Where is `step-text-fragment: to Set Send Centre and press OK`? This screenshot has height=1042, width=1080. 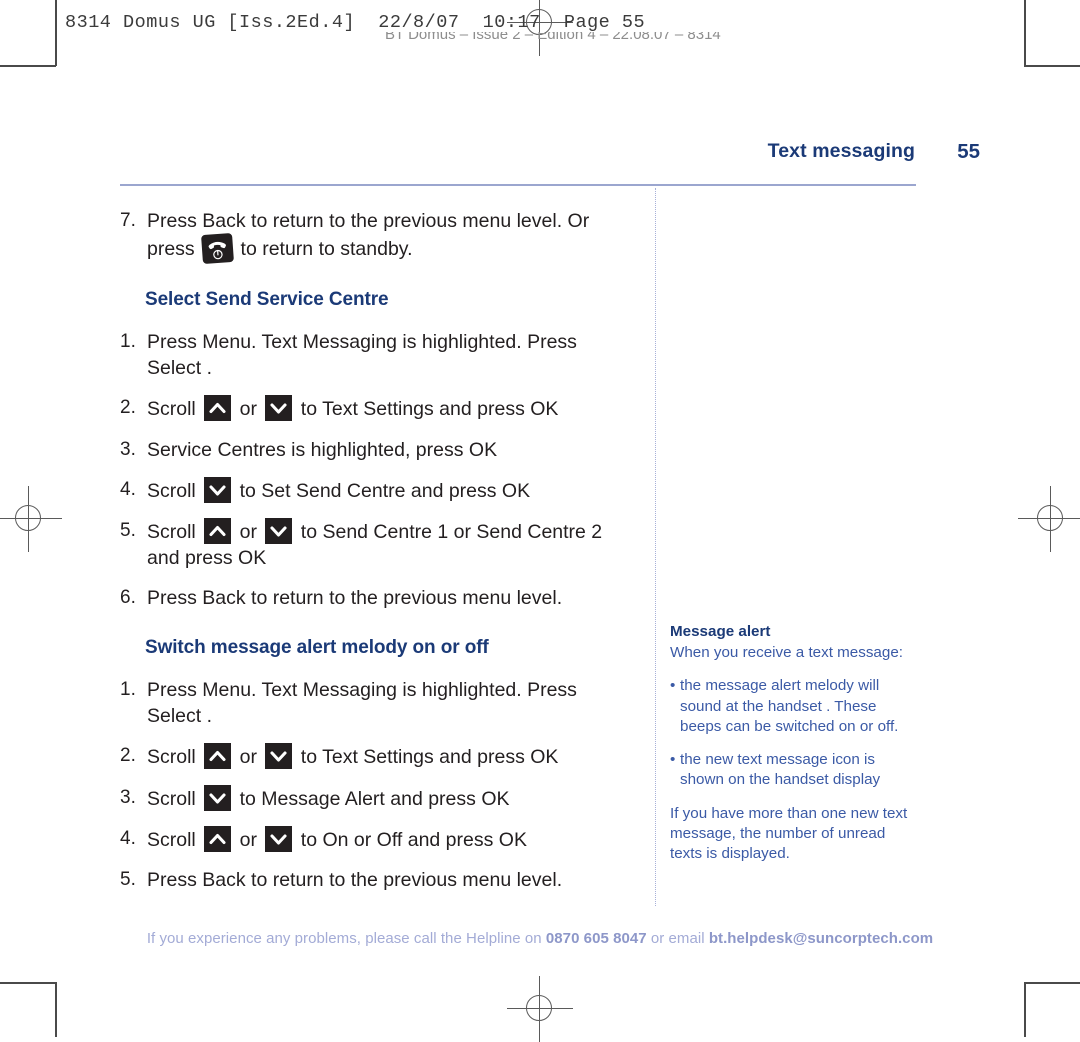
step-text-fragment: to Set Send Centre and press OK is located at coordinates (382, 490).